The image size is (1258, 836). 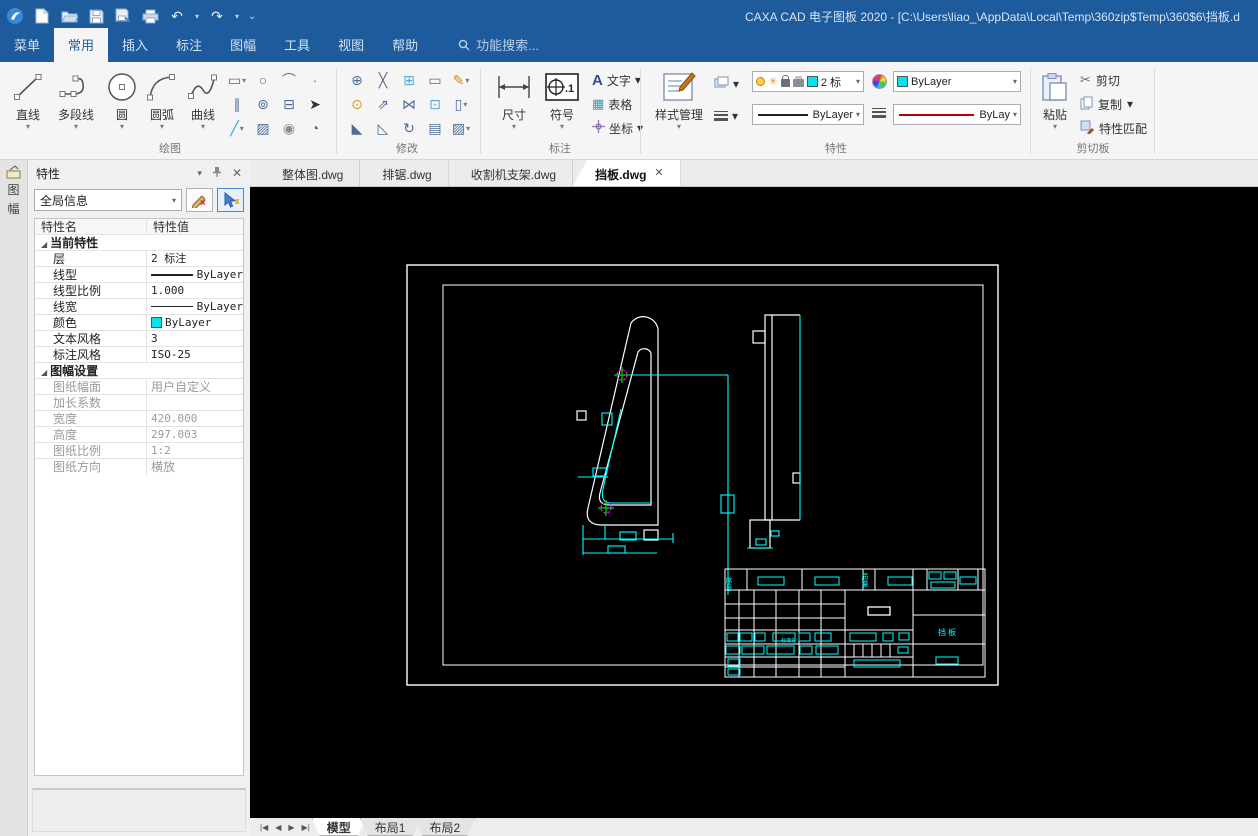 I want to click on color-wheel-icon, so click(x=879, y=81).